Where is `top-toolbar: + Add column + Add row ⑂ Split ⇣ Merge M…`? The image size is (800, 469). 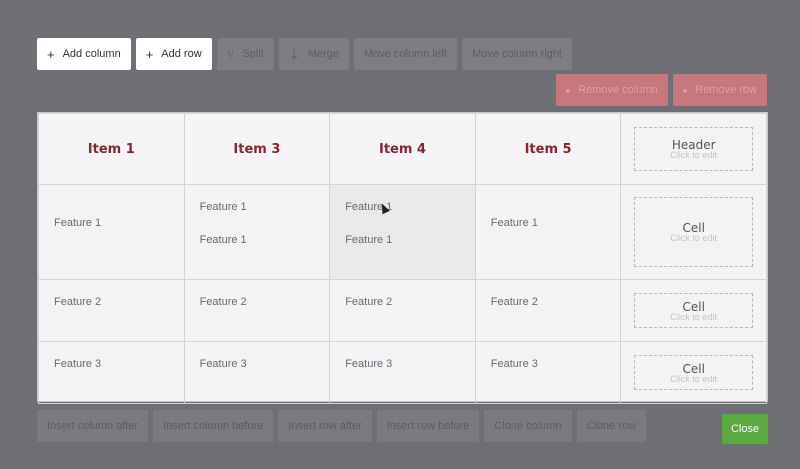 top-toolbar: + Add column + Add row ⑂ Split ⇣ Merge M… is located at coordinates (304, 54).